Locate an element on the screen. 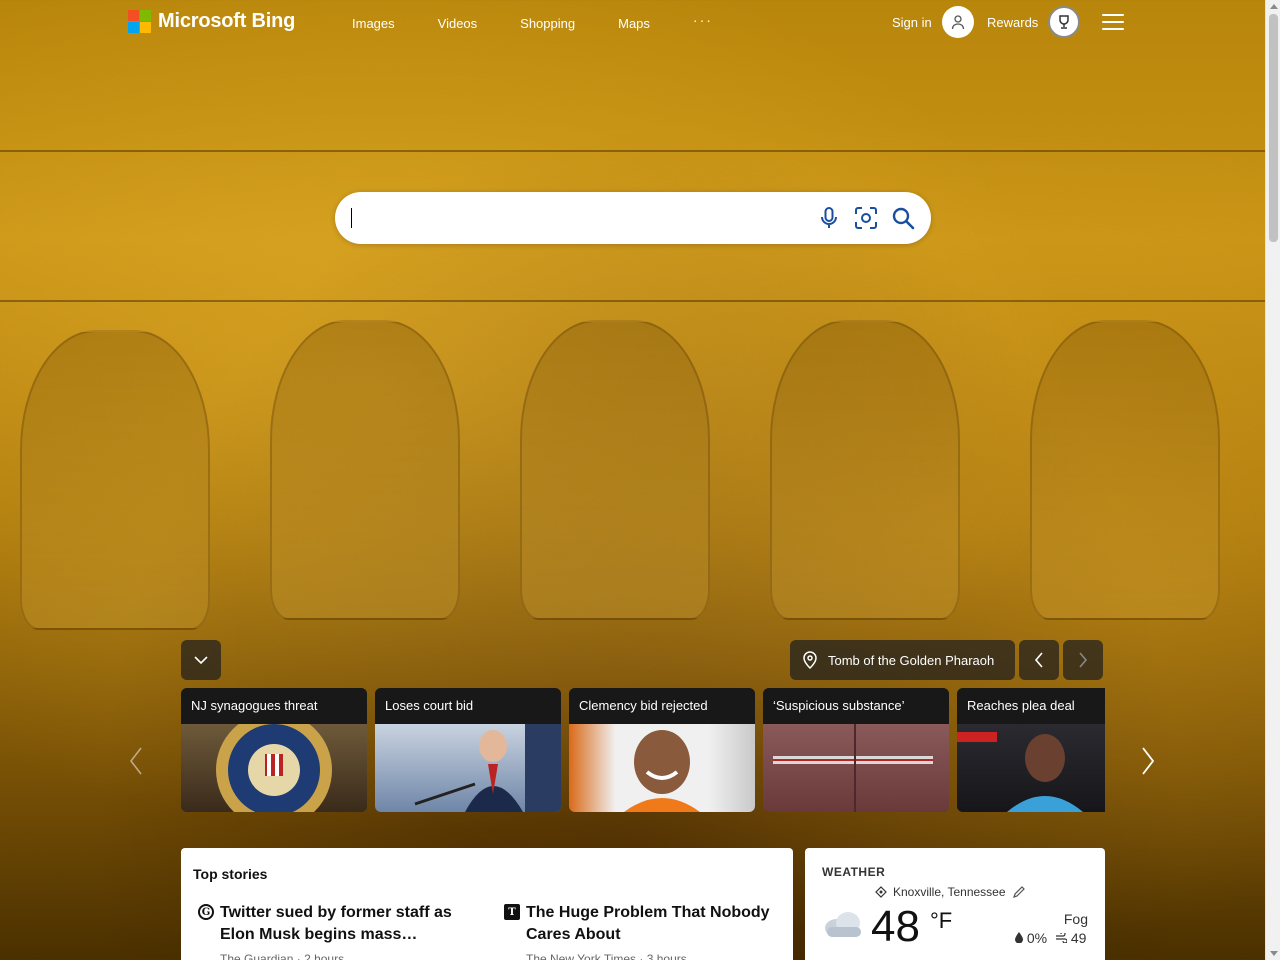  nav-videos: Videos is located at coordinates (458, 23).